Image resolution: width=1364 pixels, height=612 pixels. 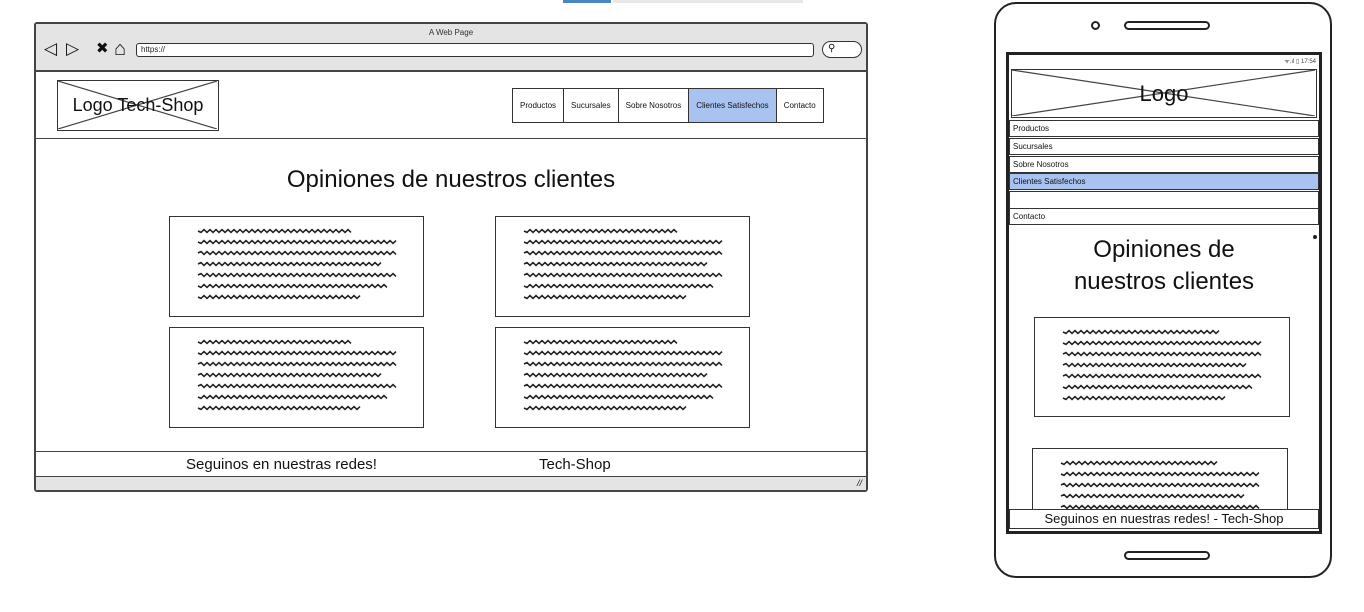 I want to click on mobile-footer: Seguinos en nuestras redes! - Tech-Shop, so click(x=1164, y=519).